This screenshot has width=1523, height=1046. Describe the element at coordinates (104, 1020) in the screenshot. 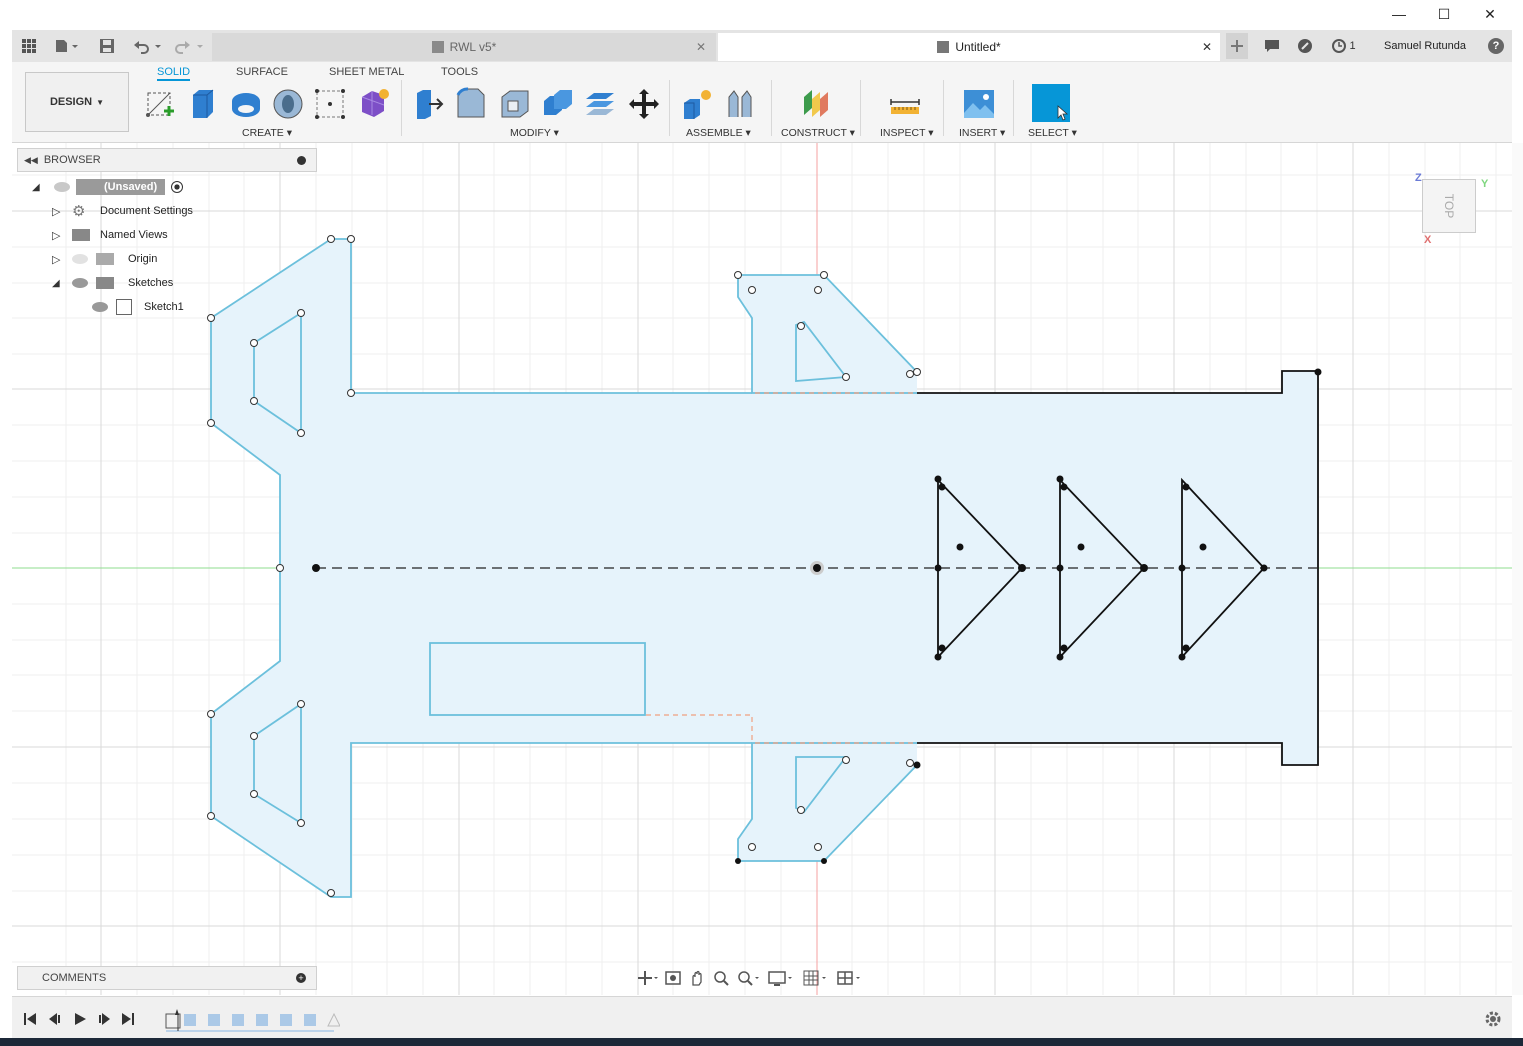

I see `step-forward-icon` at that location.